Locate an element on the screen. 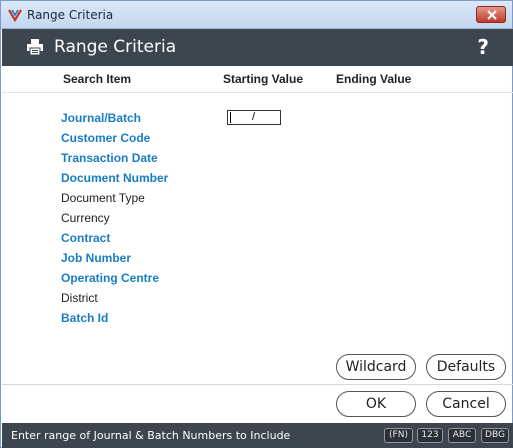 This screenshot has height=448, width=513. status-badge-fn: (FN) is located at coordinates (398, 435).